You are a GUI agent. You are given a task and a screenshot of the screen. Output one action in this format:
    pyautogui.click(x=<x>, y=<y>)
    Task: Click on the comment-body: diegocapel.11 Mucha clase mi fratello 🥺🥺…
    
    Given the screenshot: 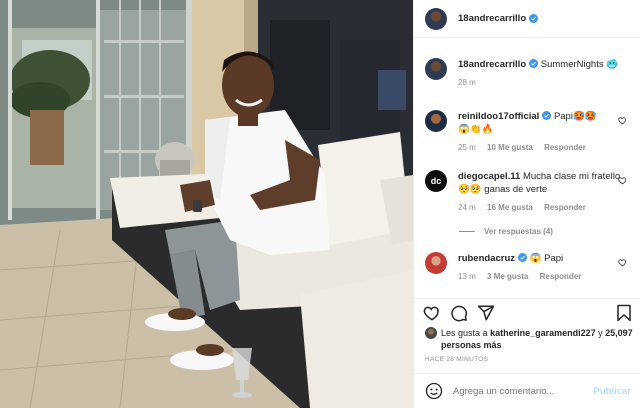 What is the action you would take?
    pyautogui.click(x=543, y=192)
    